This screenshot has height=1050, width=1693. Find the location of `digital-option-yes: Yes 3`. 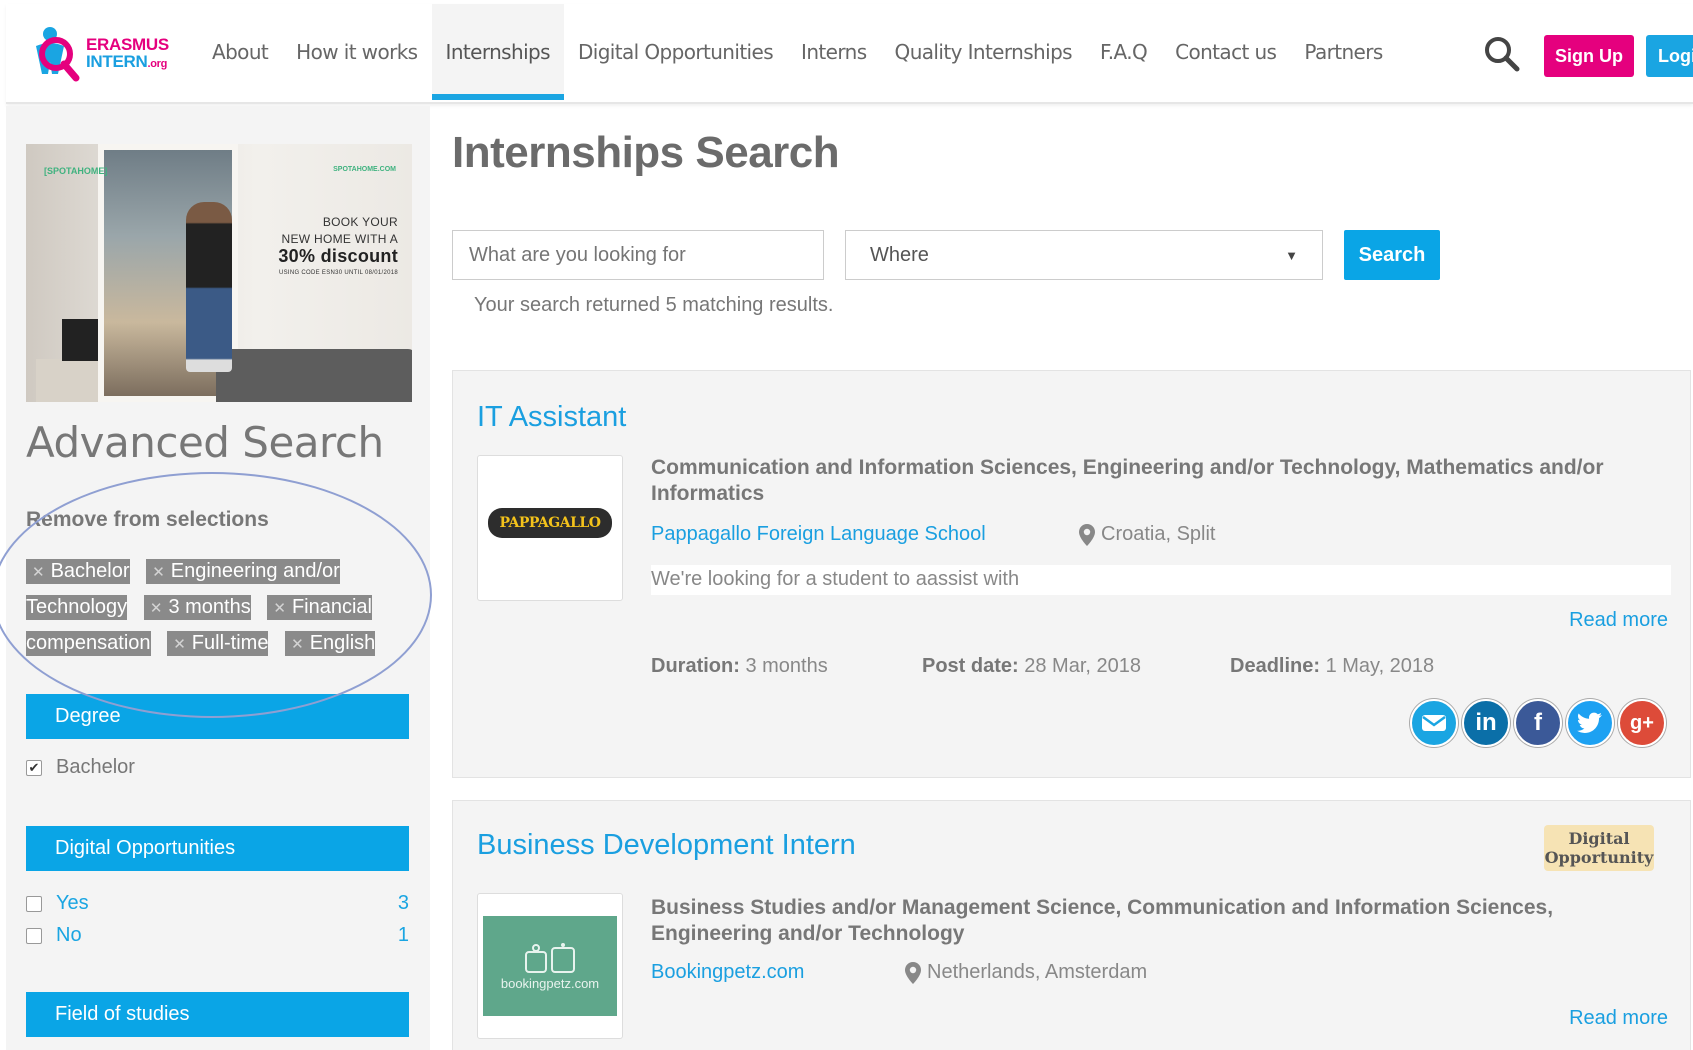

digital-option-yes: Yes 3 is located at coordinates (217, 903).